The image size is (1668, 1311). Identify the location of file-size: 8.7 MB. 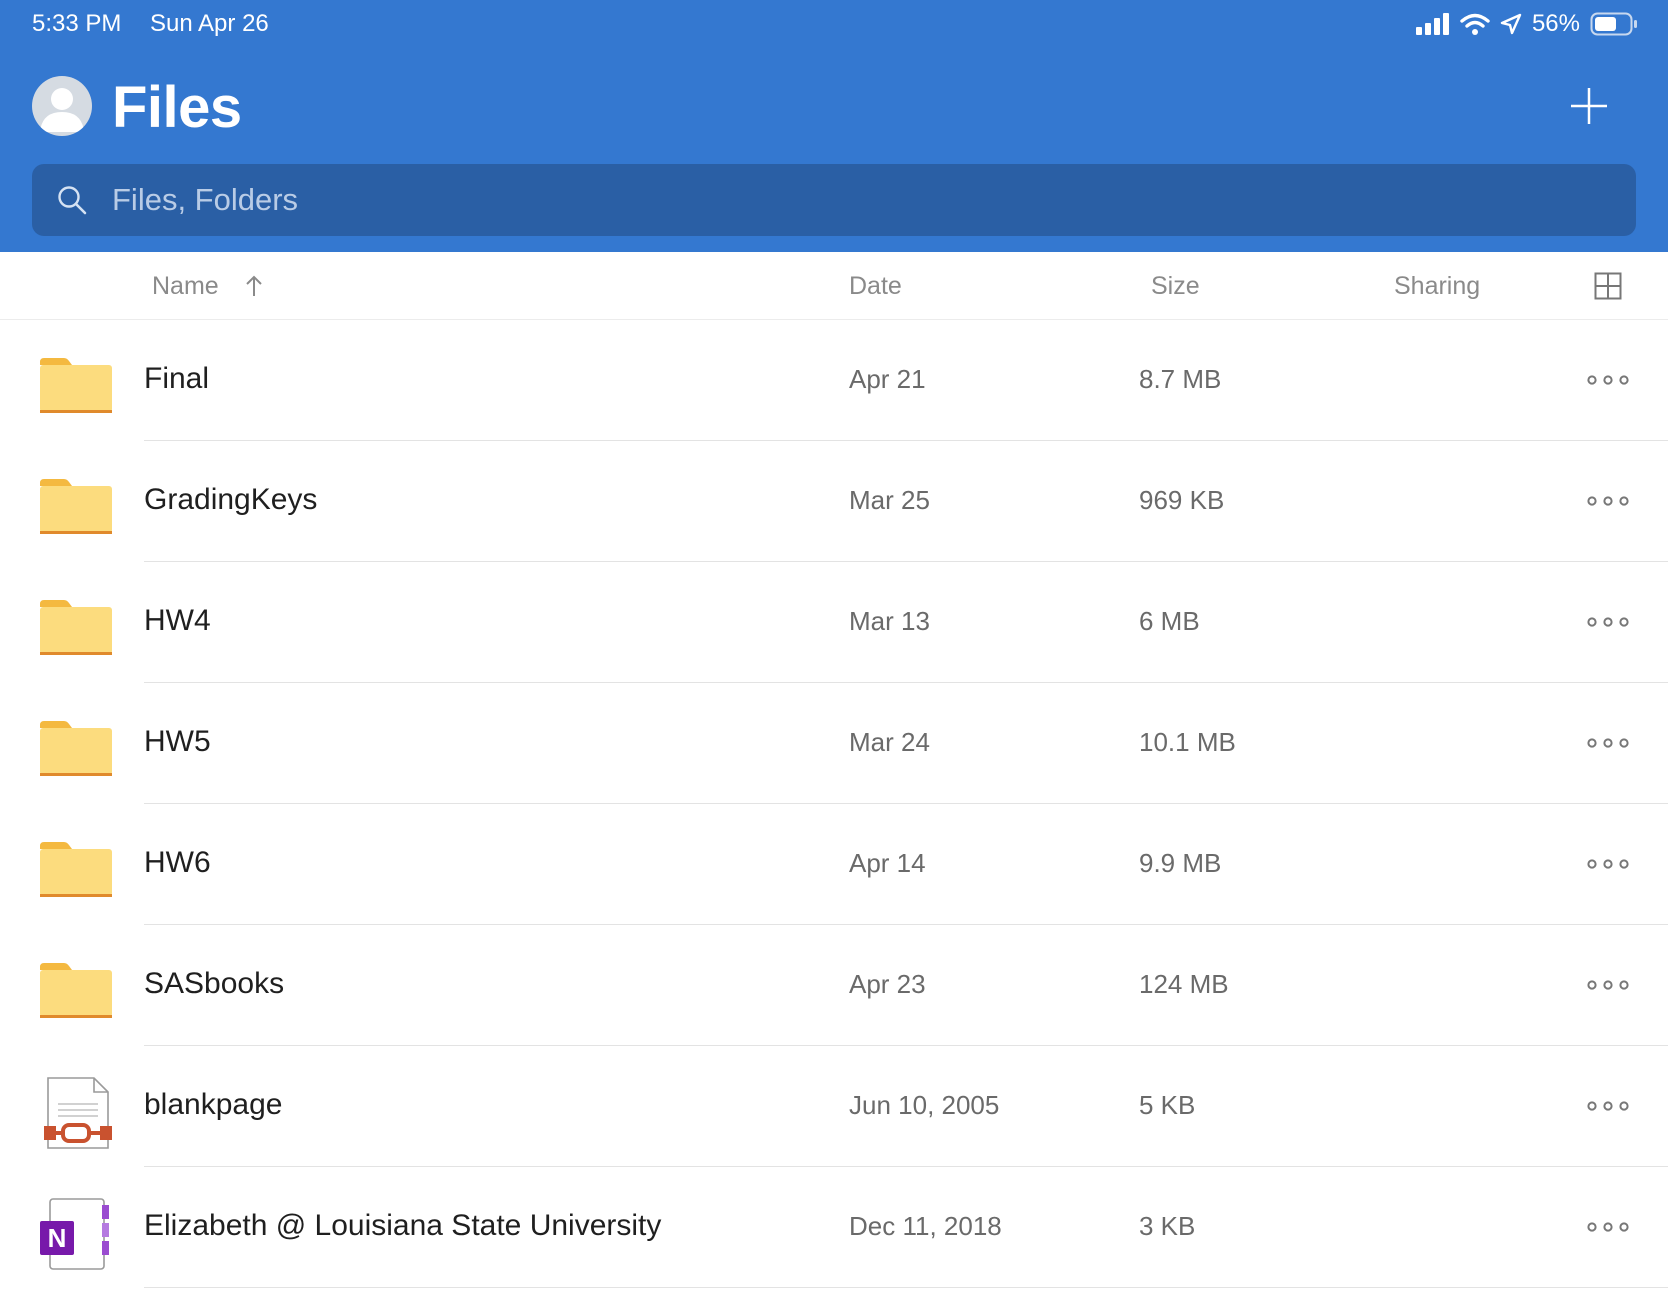
(1180, 379).